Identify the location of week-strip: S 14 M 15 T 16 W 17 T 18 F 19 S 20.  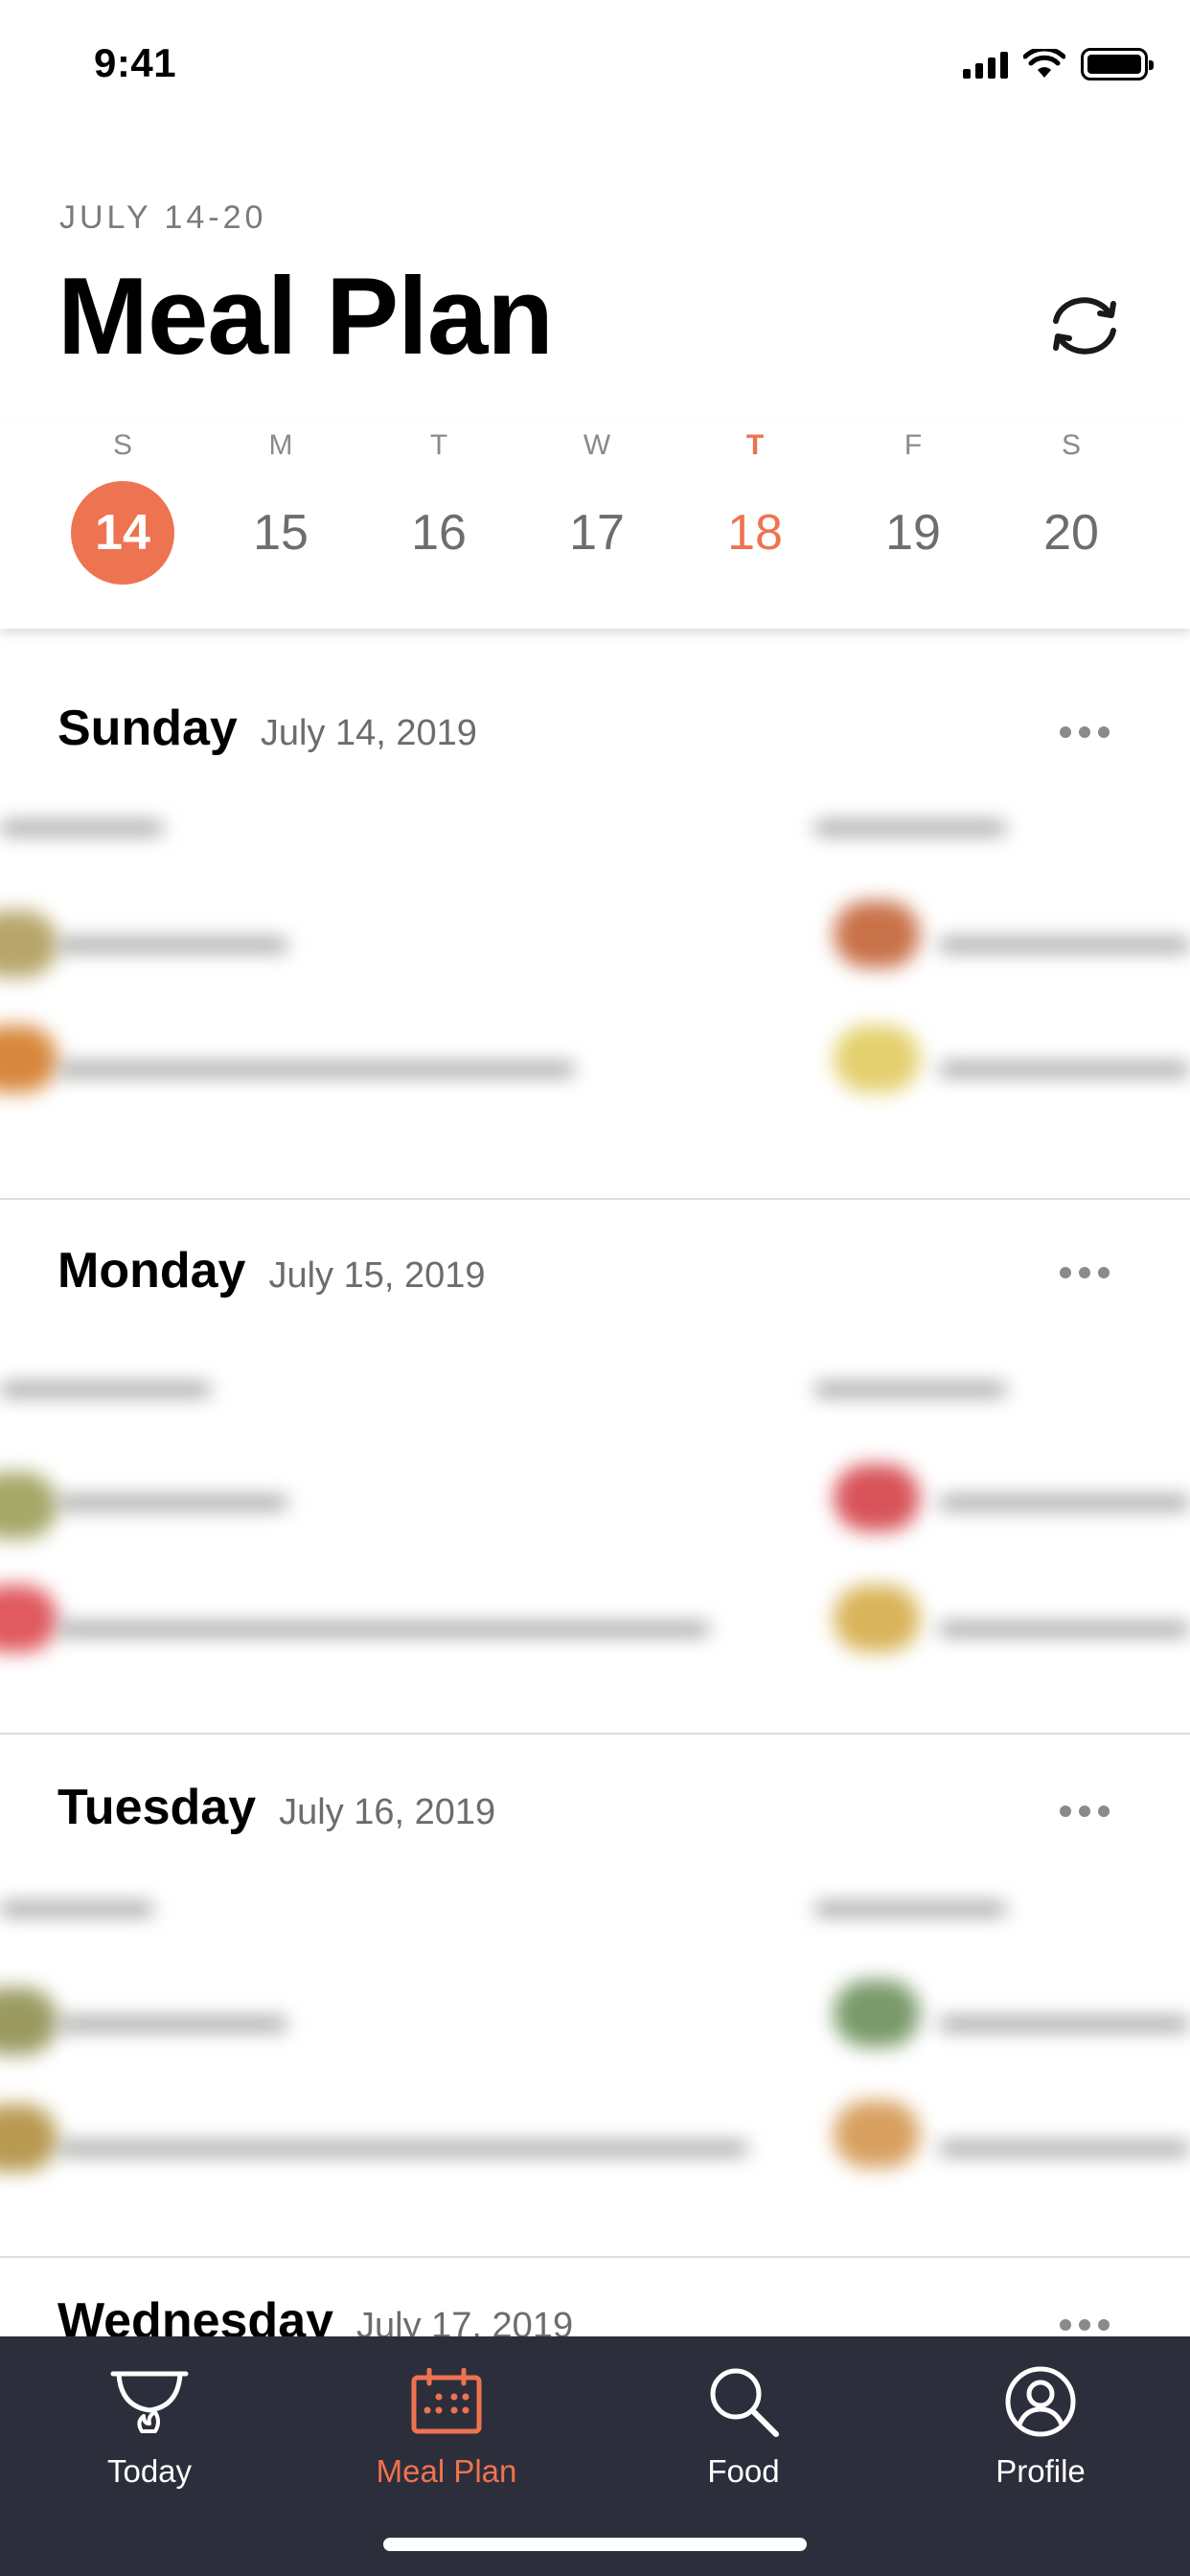
(595, 525).